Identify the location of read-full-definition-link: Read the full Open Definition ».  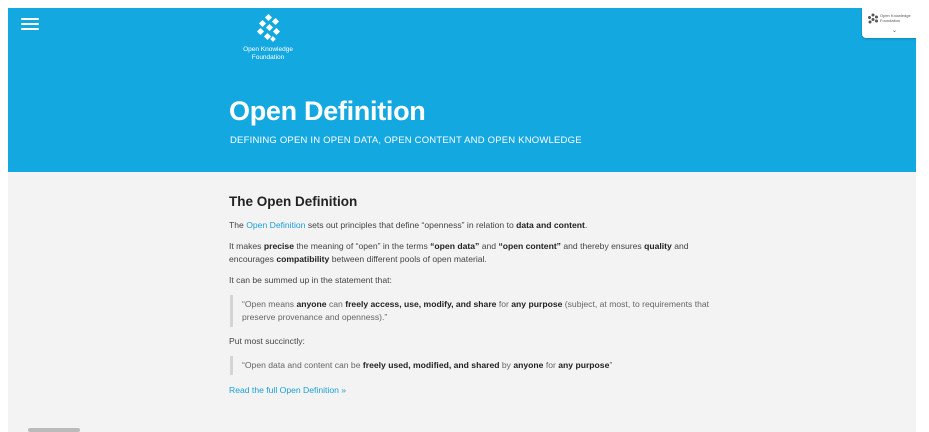
(287, 390).